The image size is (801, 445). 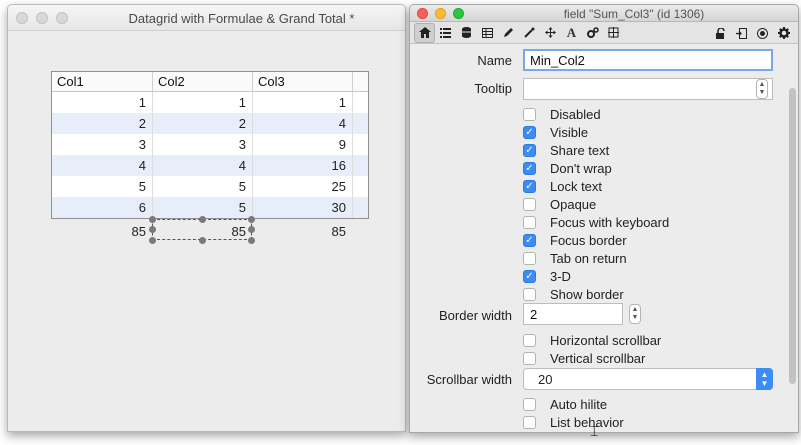 What do you see at coordinates (210, 207) in the screenshot?
I see `table-row: 6 5 30` at bounding box center [210, 207].